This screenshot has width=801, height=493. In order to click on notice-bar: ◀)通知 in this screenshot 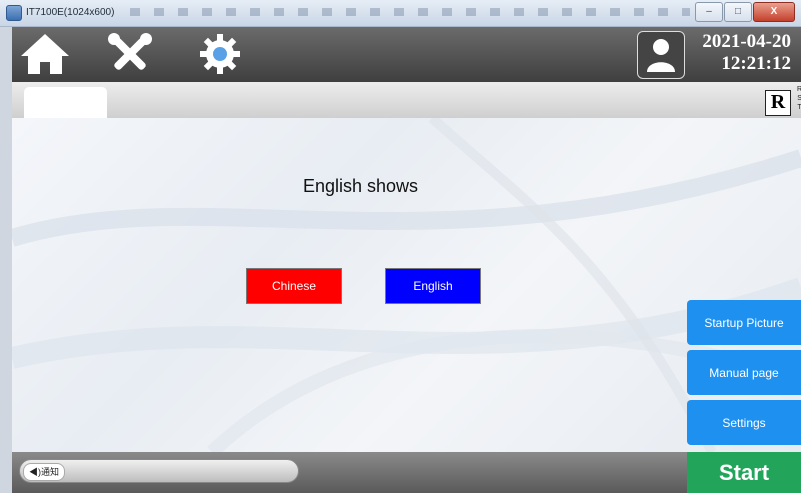, I will do `click(159, 471)`.